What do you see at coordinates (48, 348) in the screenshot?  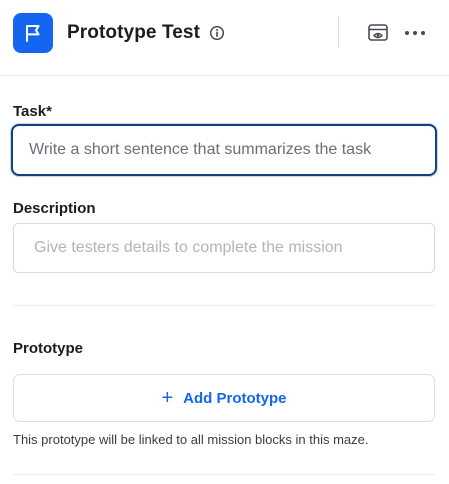 I see `prototype-label: Prototype` at bounding box center [48, 348].